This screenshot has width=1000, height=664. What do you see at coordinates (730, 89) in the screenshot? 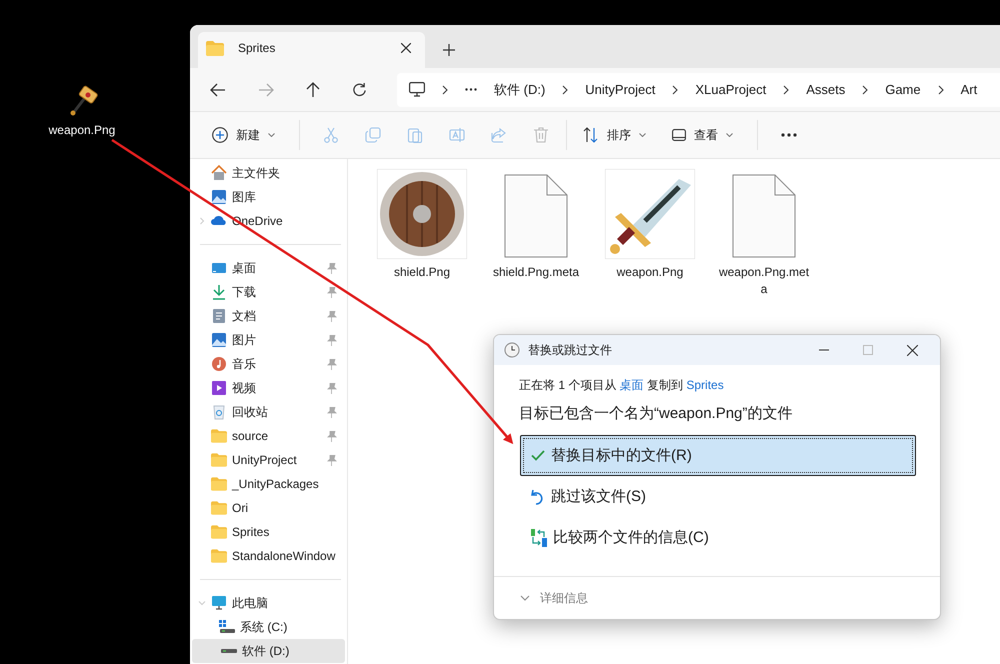
I see `breadcrumb-item: XLuaProject` at bounding box center [730, 89].